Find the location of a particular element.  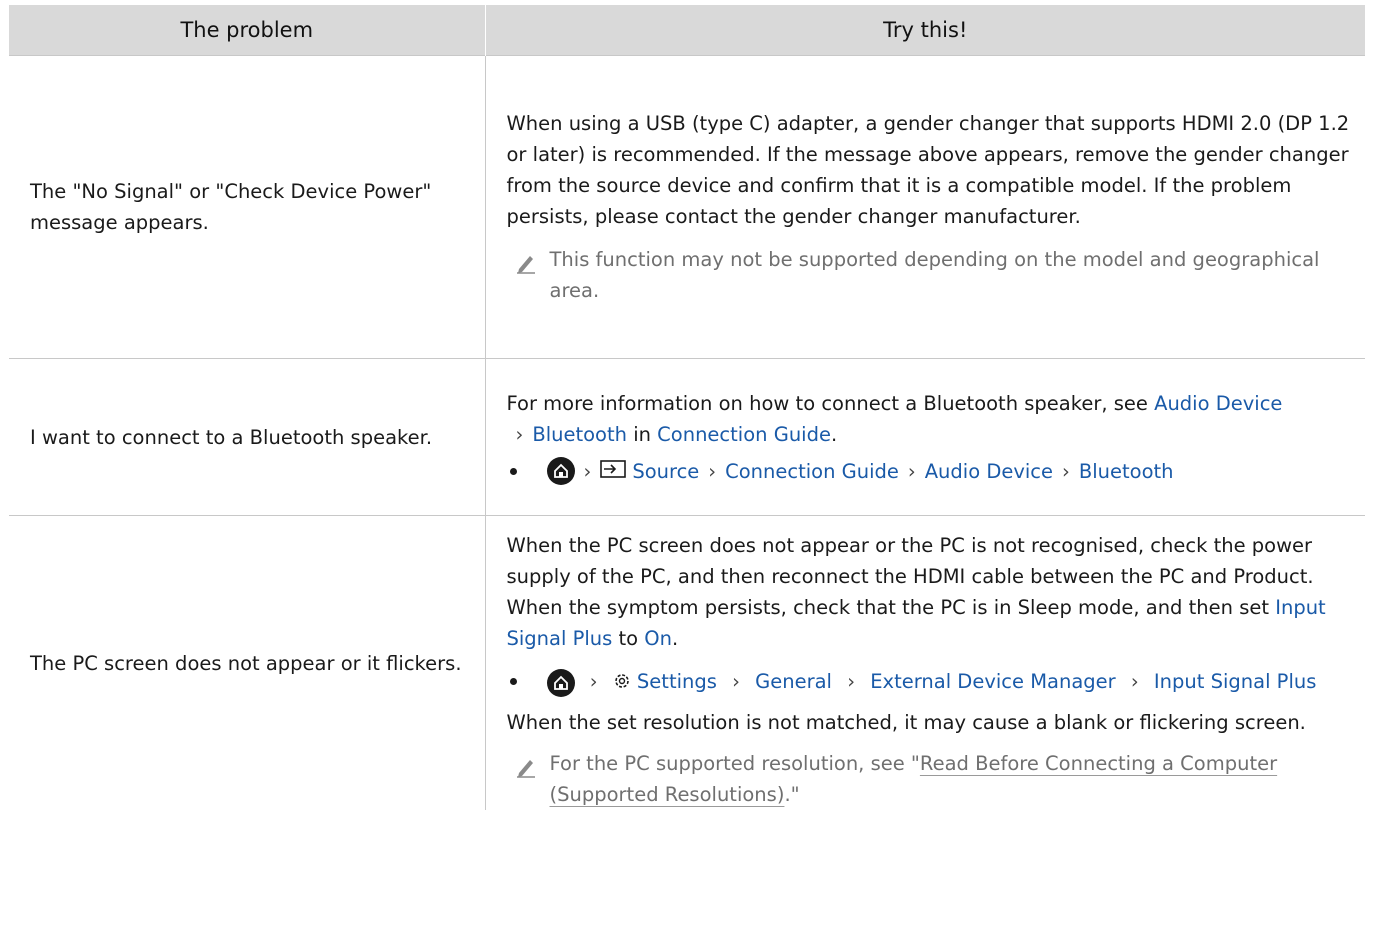

link-connection-guide: Connection Guide is located at coordinates (744, 434).